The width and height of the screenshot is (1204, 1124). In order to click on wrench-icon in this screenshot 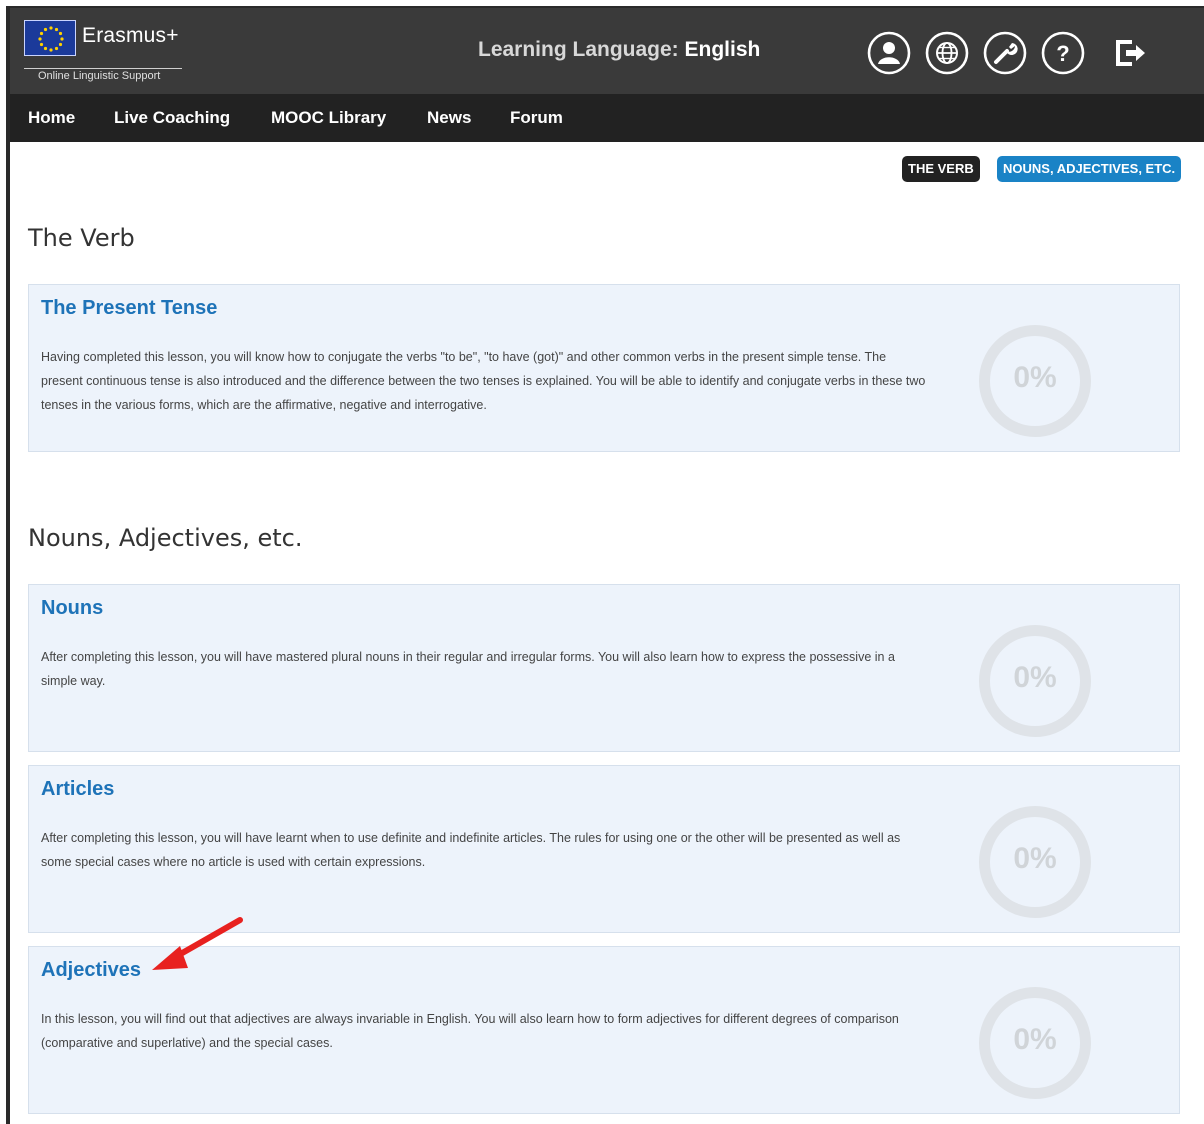, I will do `click(1005, 53)`.